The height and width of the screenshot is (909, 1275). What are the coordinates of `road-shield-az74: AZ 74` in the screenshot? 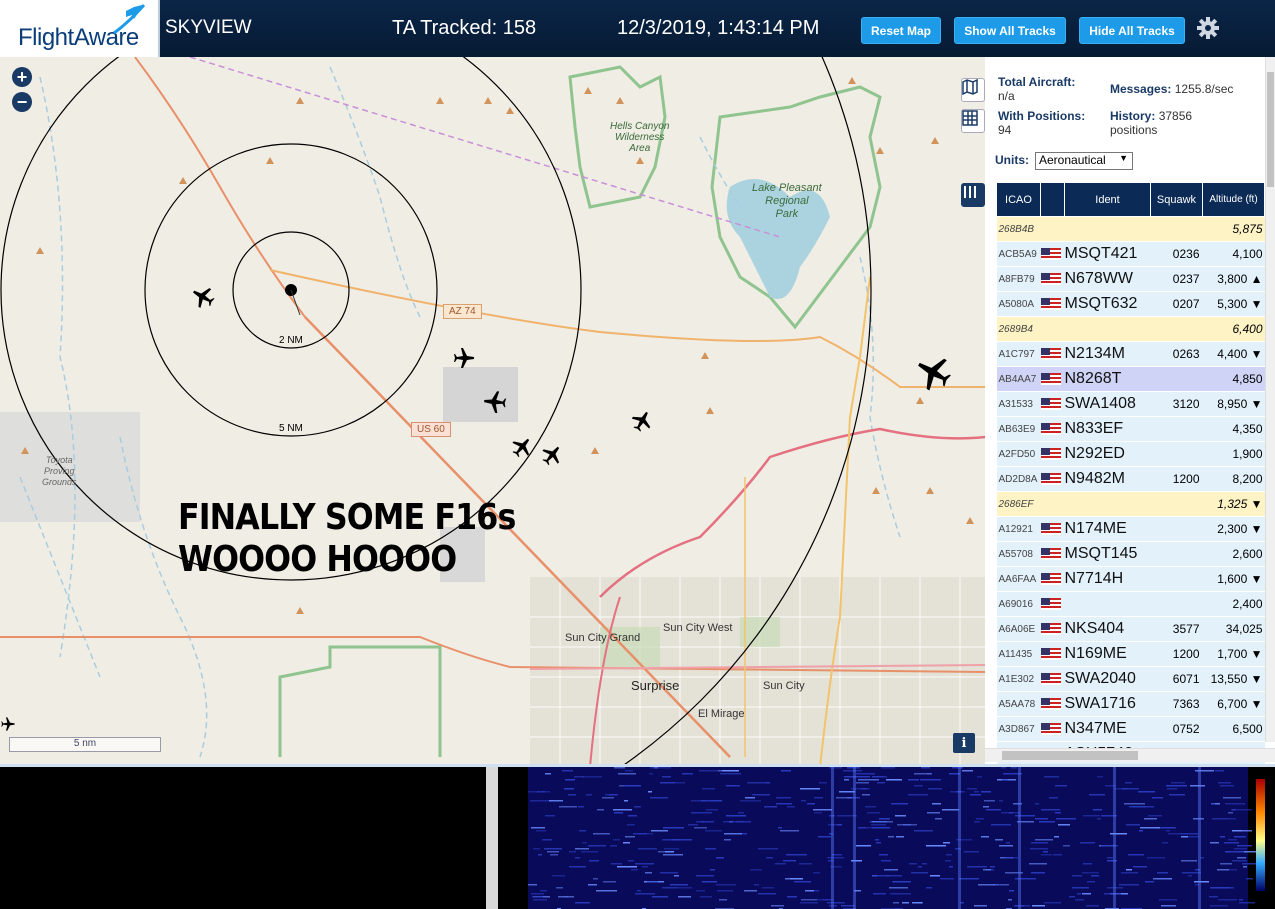 It's located at (462, 311).